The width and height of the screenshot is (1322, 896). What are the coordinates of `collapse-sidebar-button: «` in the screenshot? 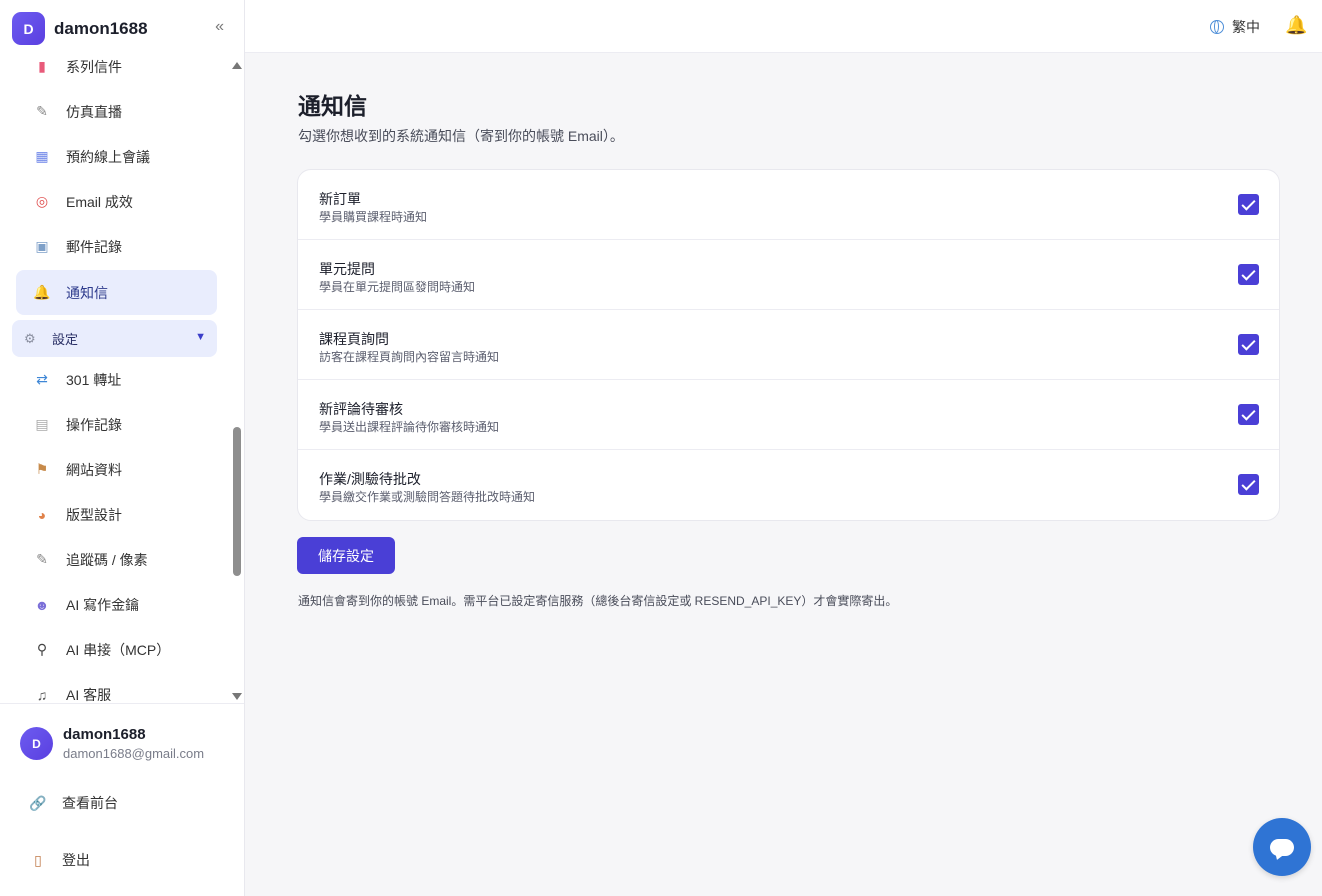 It's located at (219, 27).